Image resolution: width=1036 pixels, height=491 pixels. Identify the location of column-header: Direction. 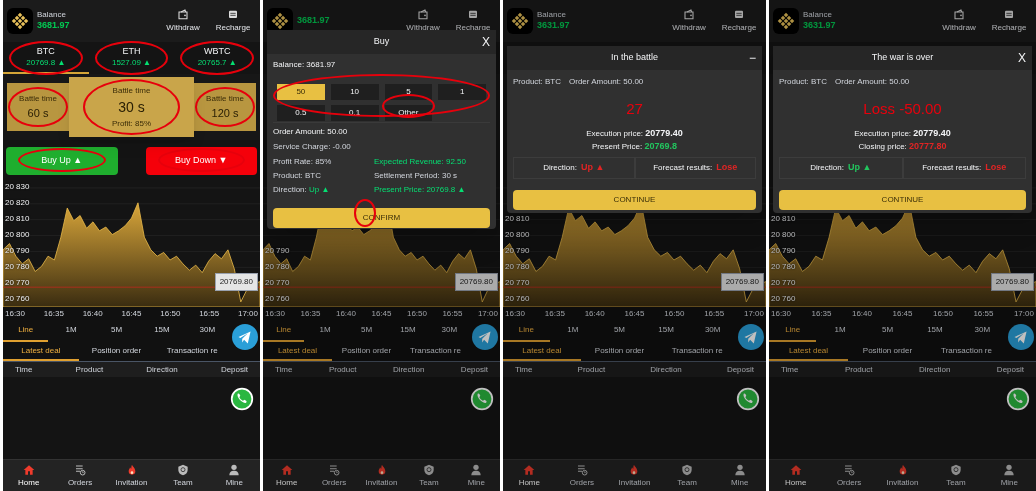
(666, 369).